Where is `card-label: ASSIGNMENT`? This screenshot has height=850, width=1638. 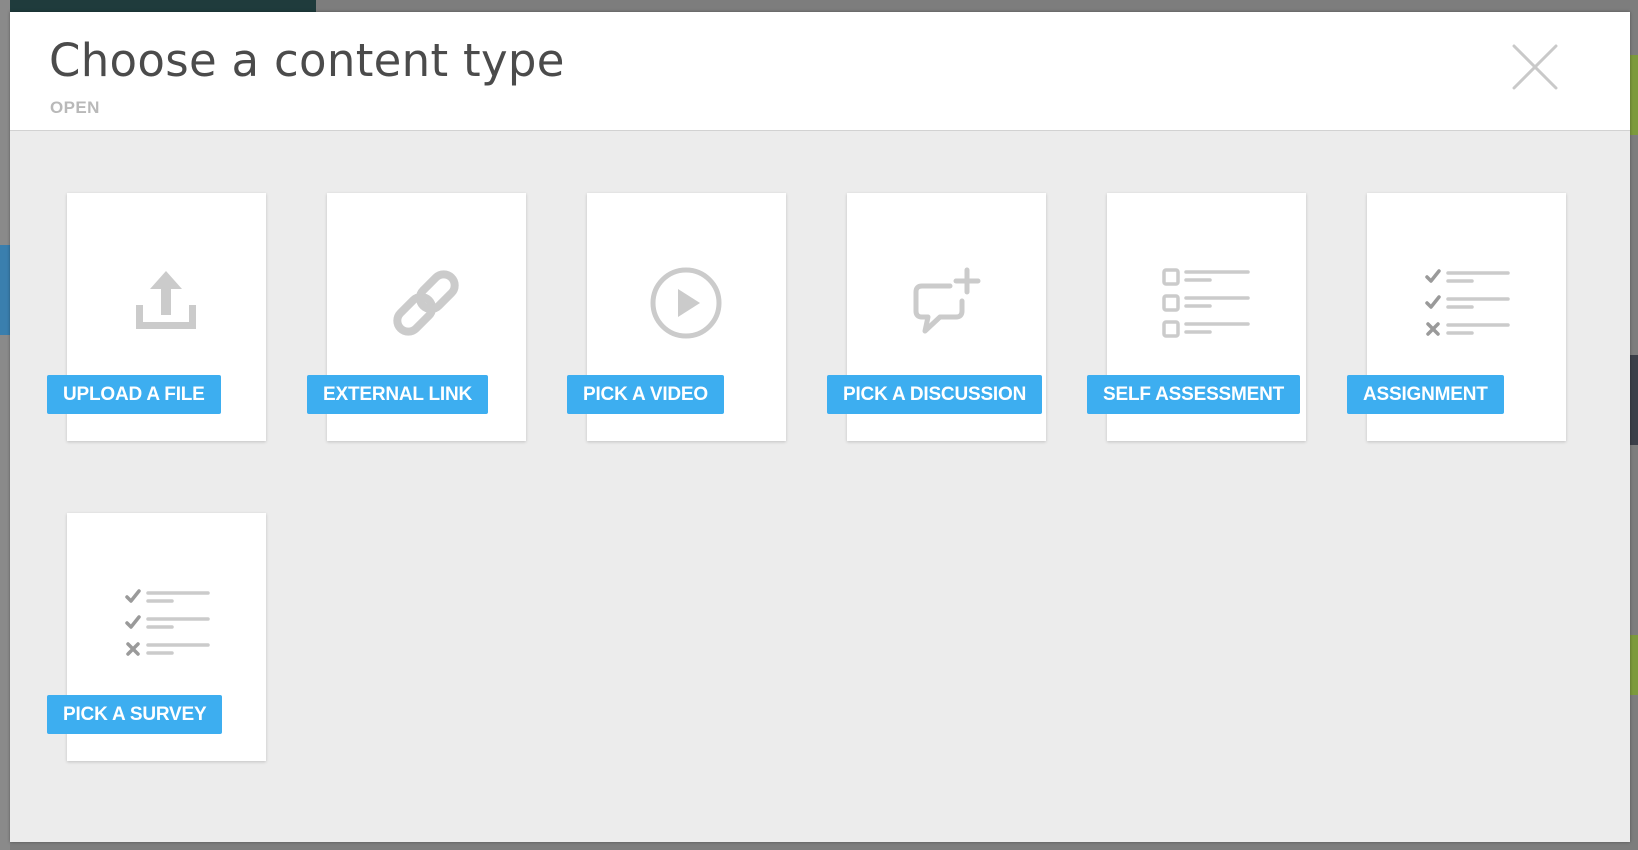 card-label: ASSIGNMENT is located at coordinates (1425, 394).